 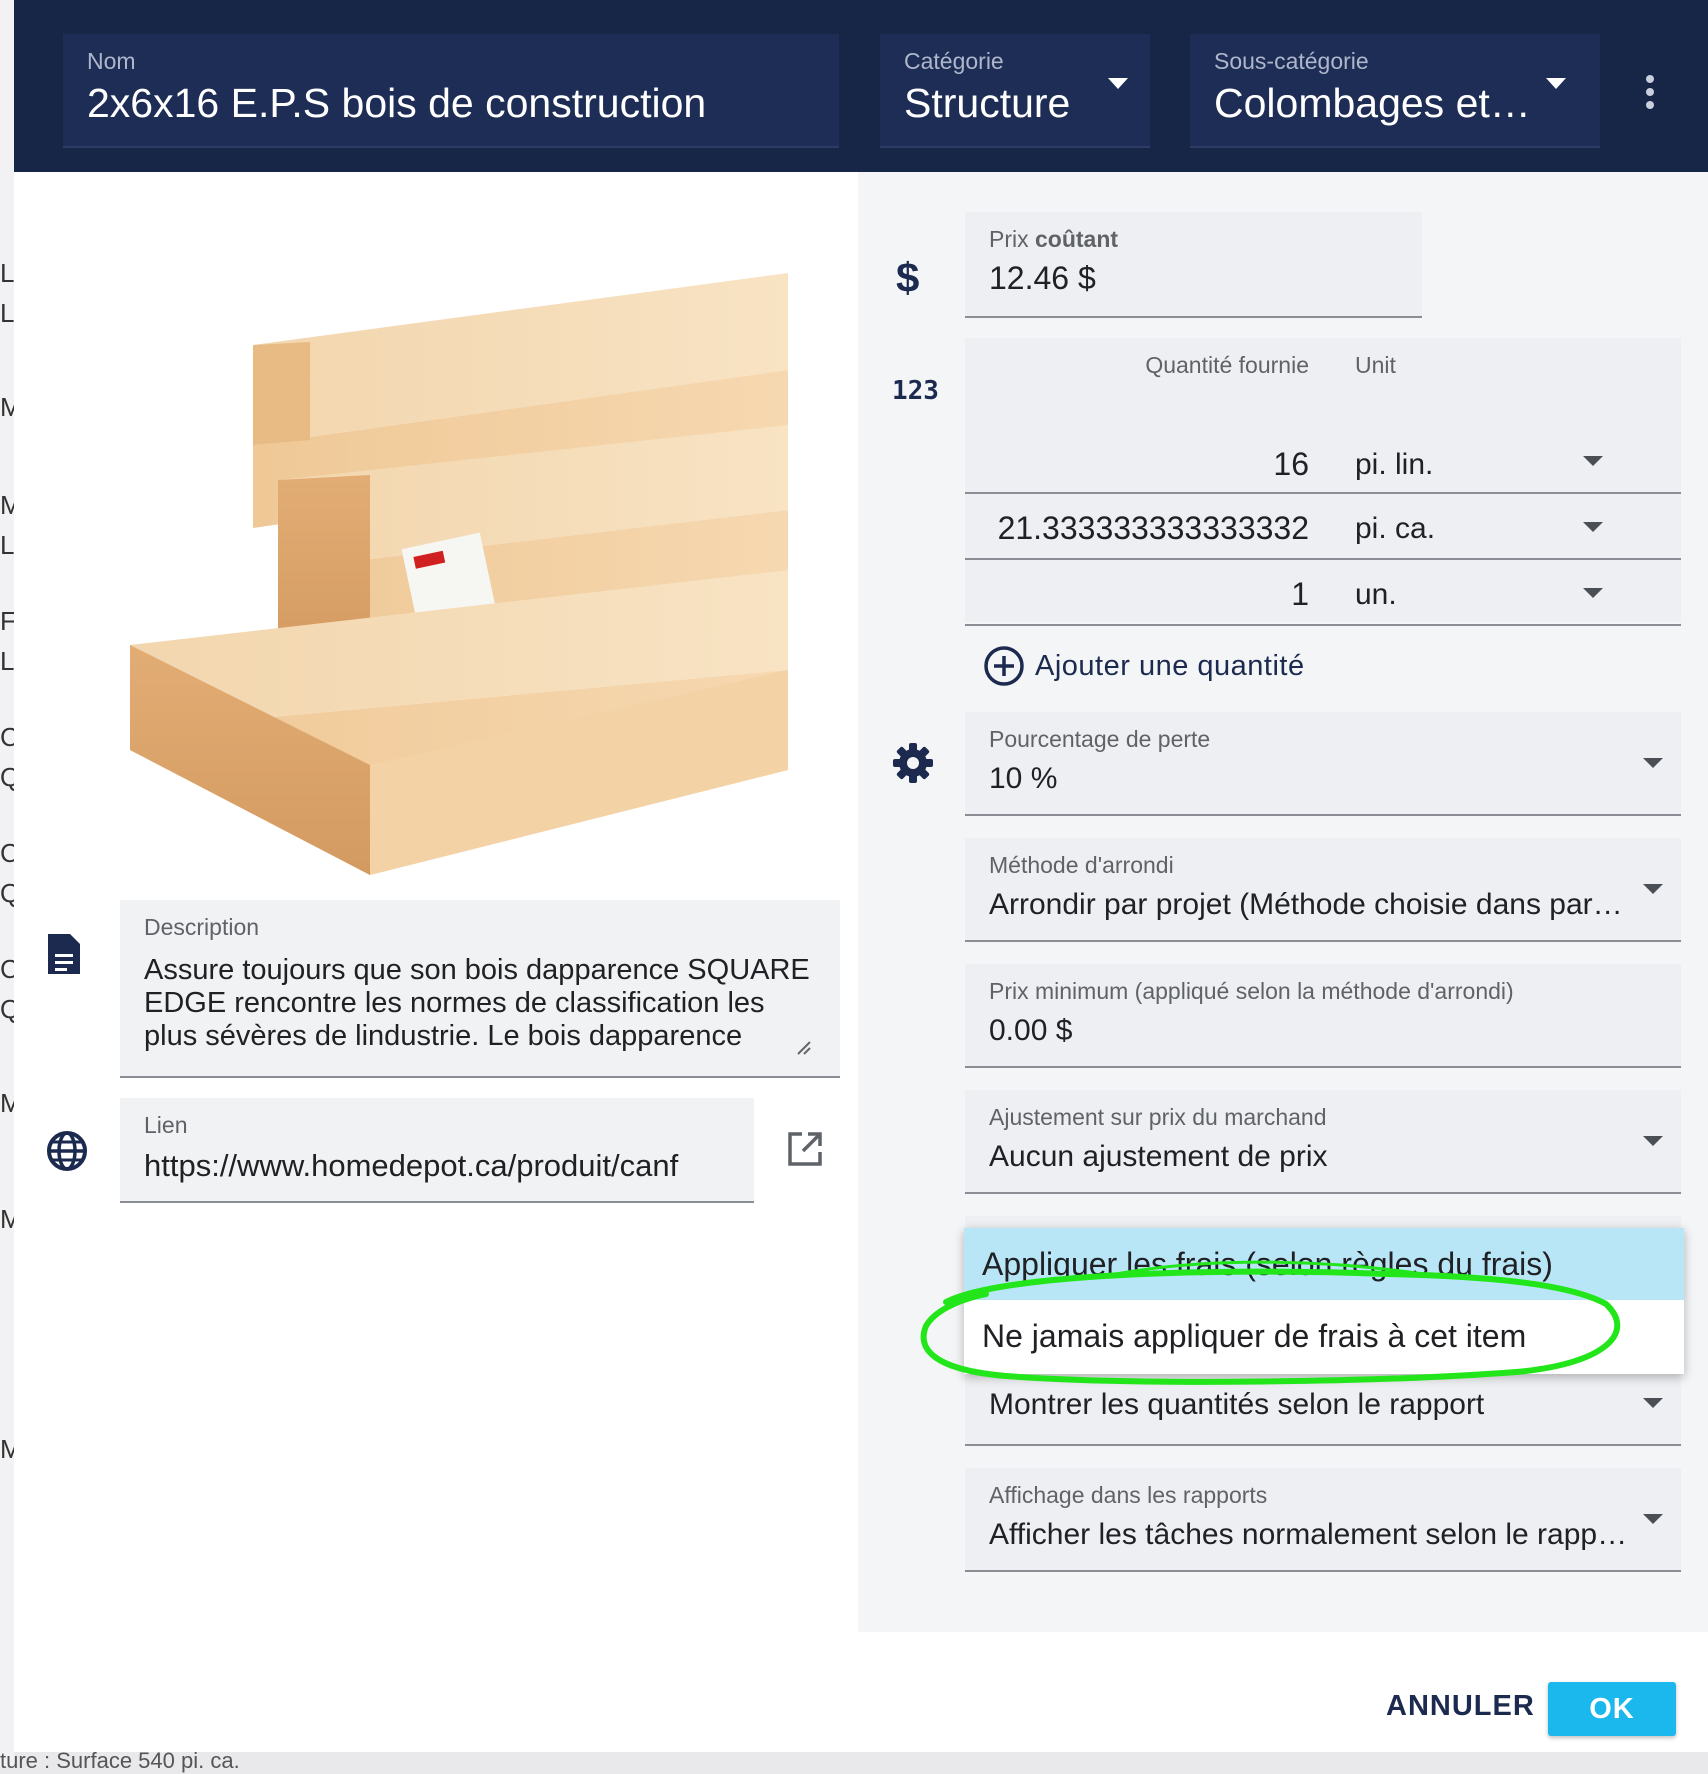 What do you see at coordinates (1031, 1030) in the screenshot?
I see `minimum-price-value: 0.00 $` at bounding box center [1031, 1030].